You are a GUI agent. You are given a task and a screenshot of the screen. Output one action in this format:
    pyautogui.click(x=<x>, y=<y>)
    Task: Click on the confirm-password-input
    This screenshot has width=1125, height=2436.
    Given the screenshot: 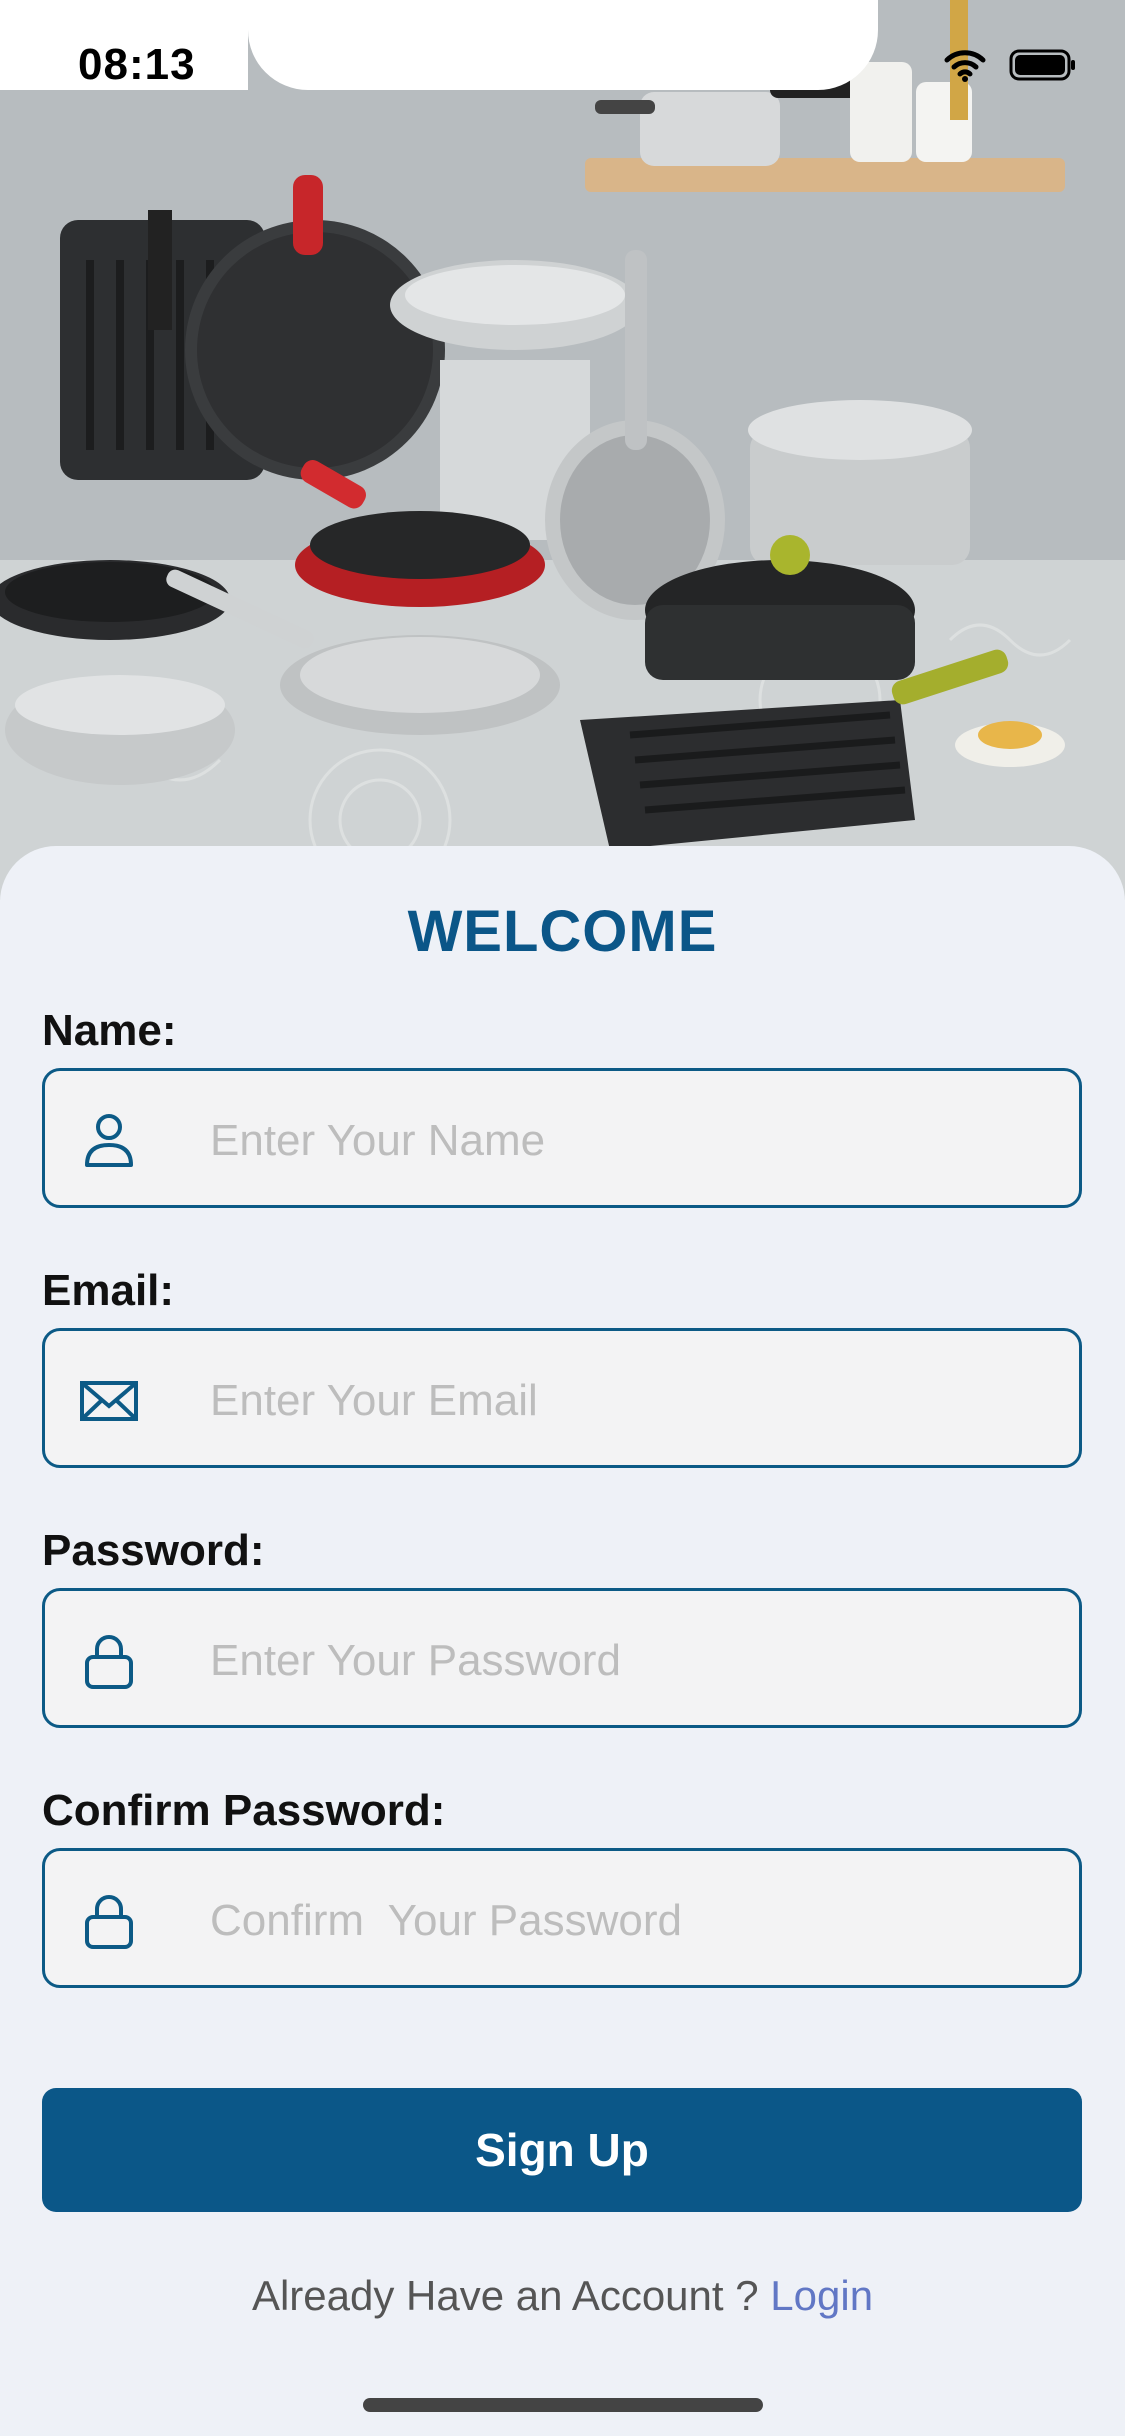 What is the action you would take?
    pyautogui.click(x=630, y=1921)
    